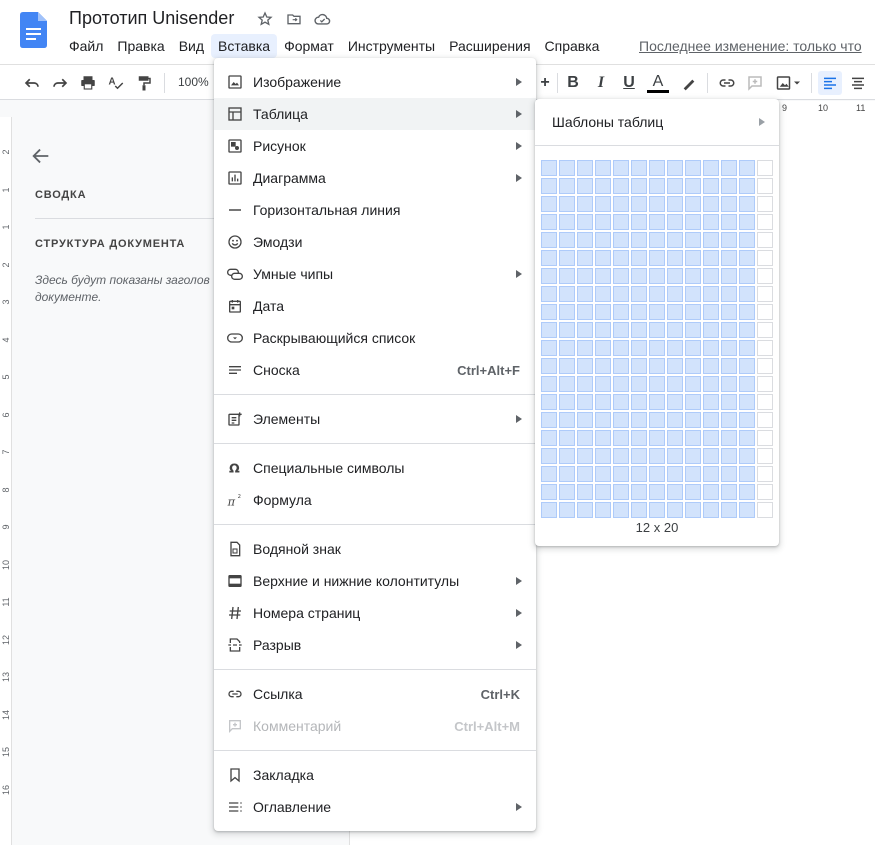  I want to click on insert-menu-item: Раскрывающийся список, so click(375, 338).